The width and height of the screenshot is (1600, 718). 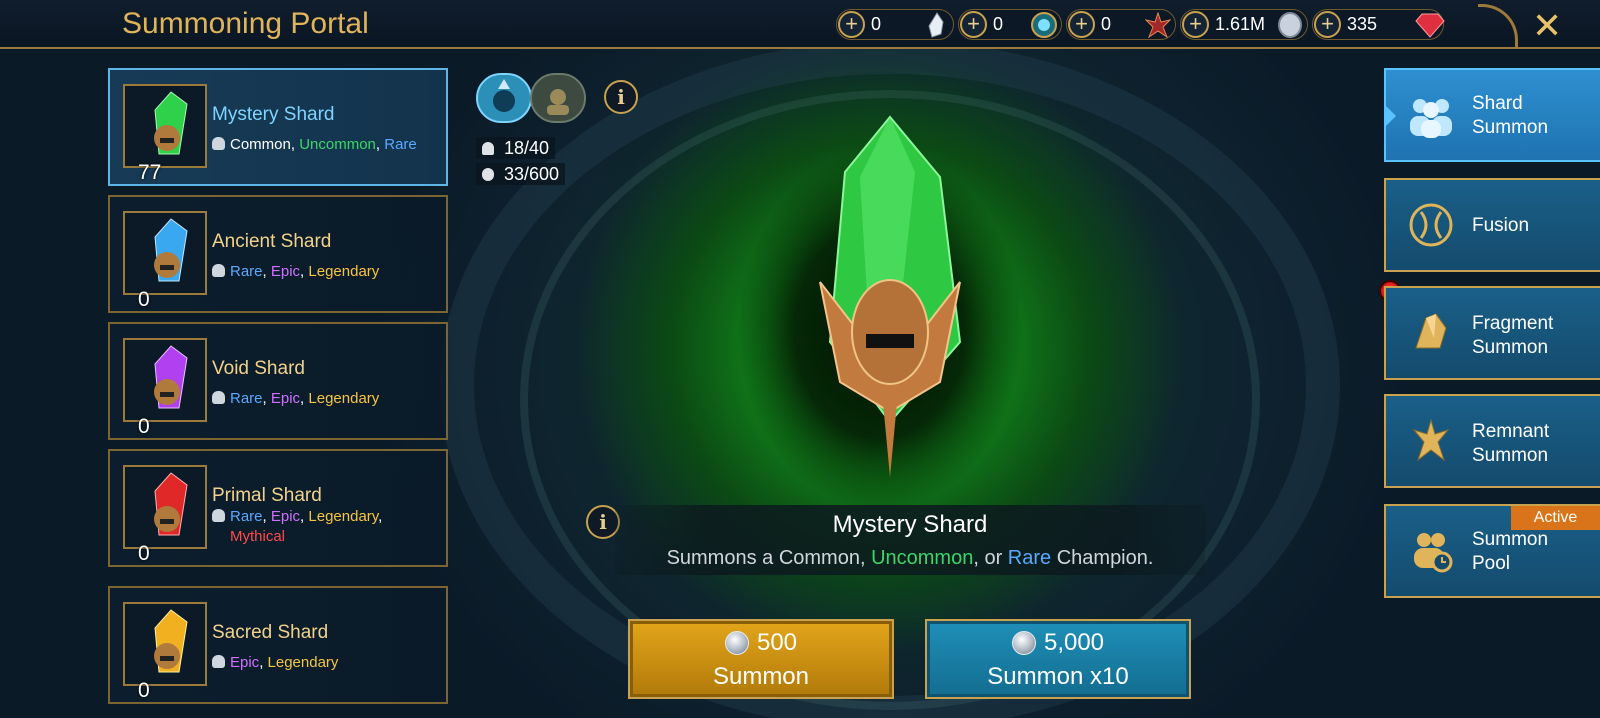 I want to click on info-icon: i, so click(x=621, y=97).